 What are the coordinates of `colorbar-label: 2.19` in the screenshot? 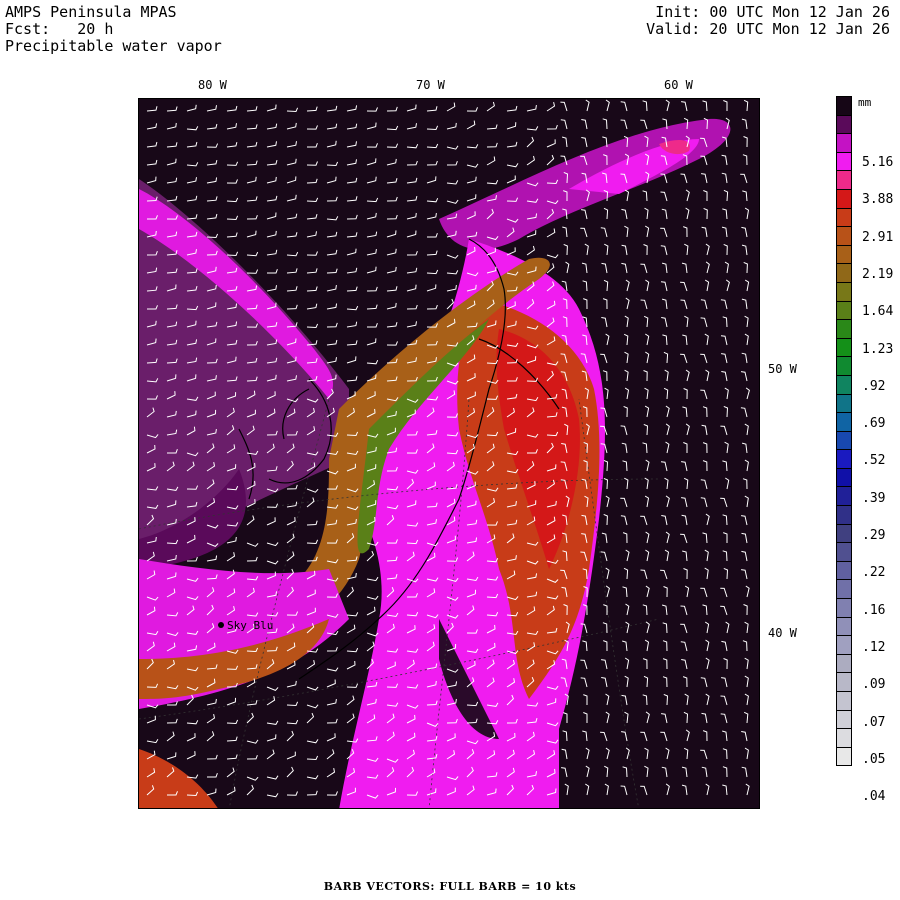 It's located at (878, 274).